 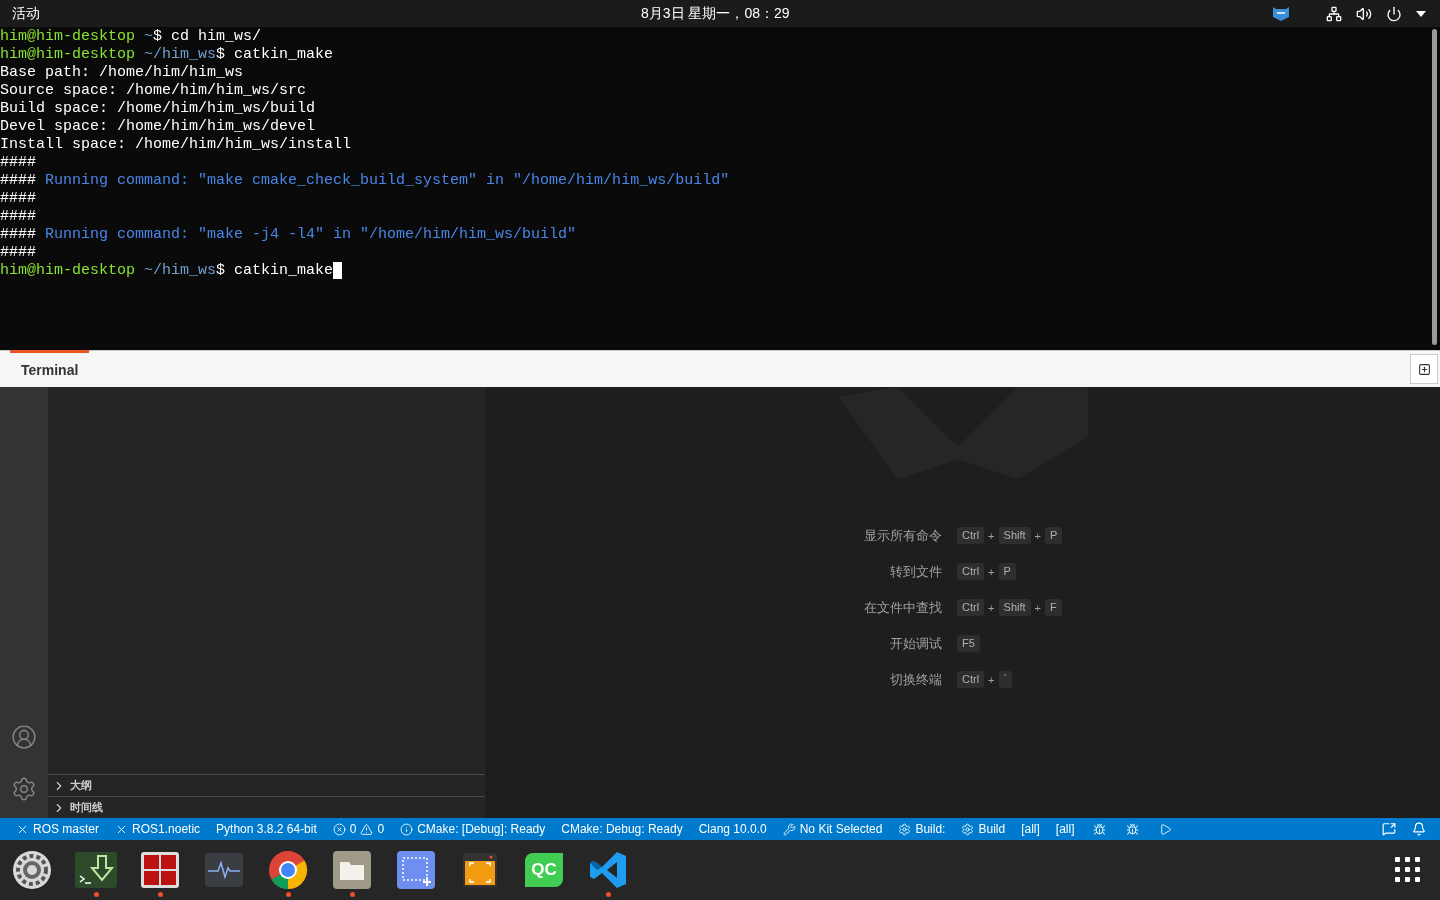 What do you see at coordinates (544, 870) in the screenshot?
I see `qt-creator-icon: QC` at bounding box center [544, 870].